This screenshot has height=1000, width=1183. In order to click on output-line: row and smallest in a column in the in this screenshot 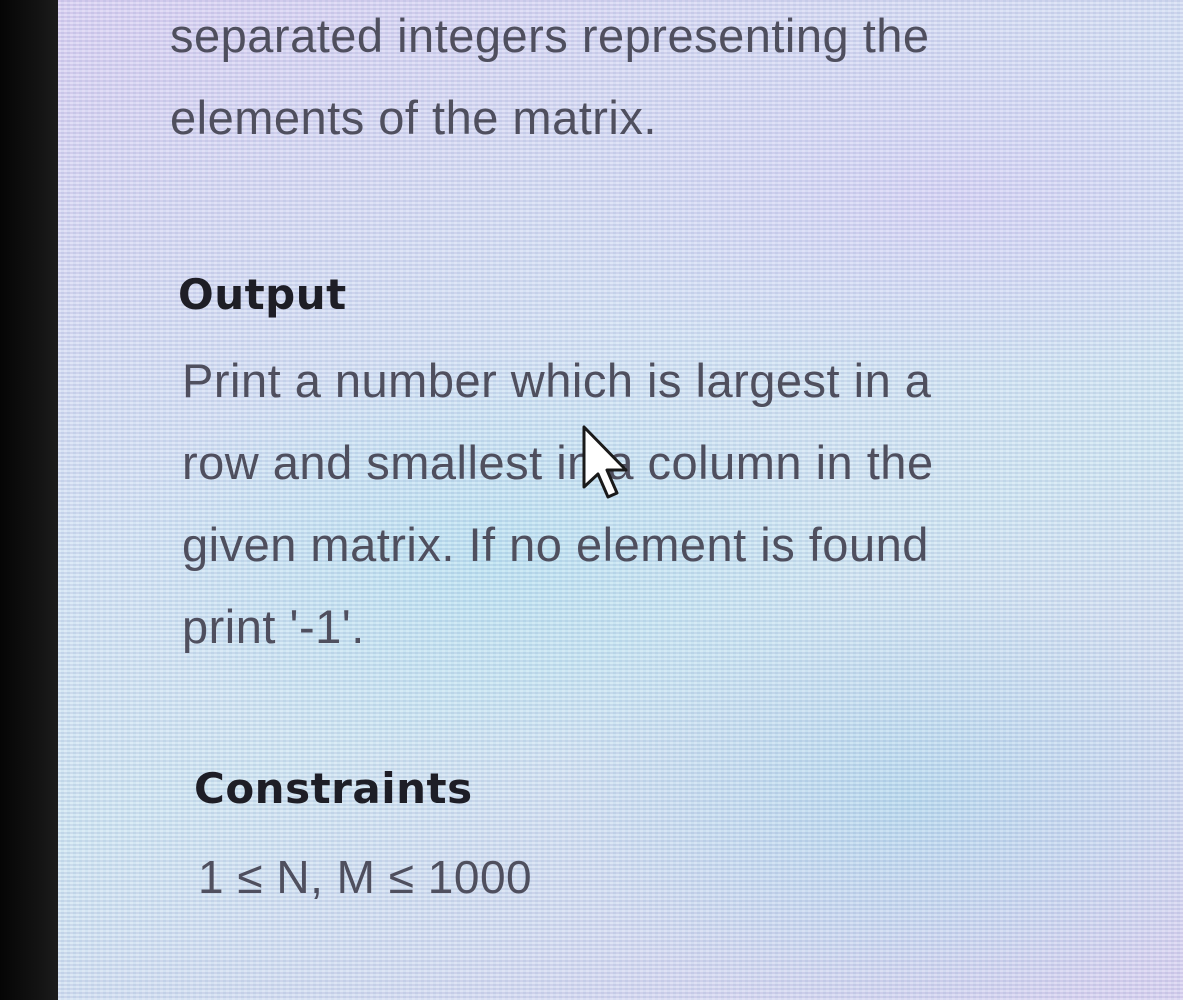, I will do `click(558, 462)`.